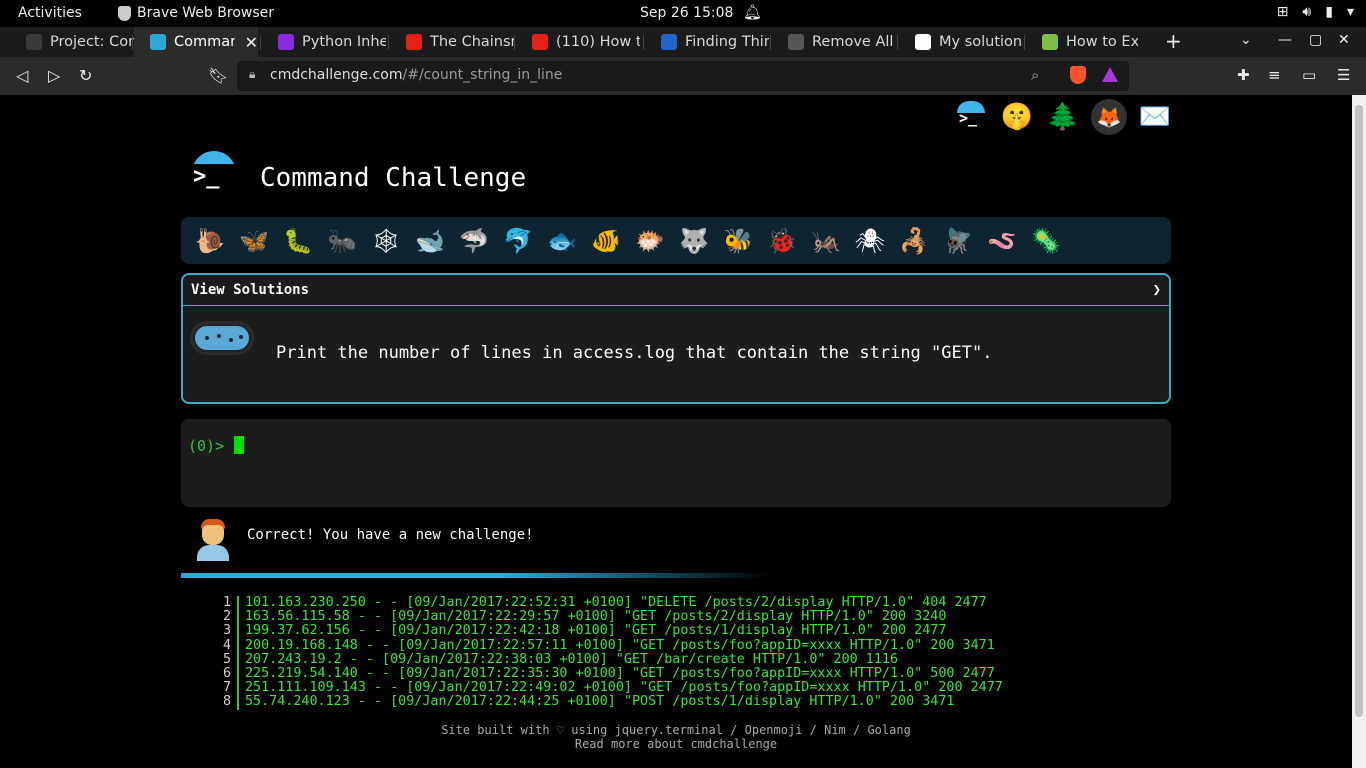 The image size is (1366, 768). Describe the element at coordinates (606, 241) in the screenshot. I see `tropical-fish-icon: 🐠` at that location.